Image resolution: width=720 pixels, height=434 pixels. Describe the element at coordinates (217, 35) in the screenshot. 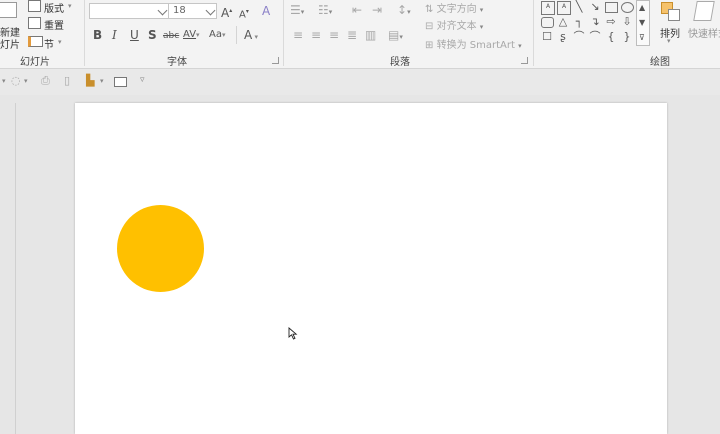

I see `change-case-button: Aa▾` at that location.